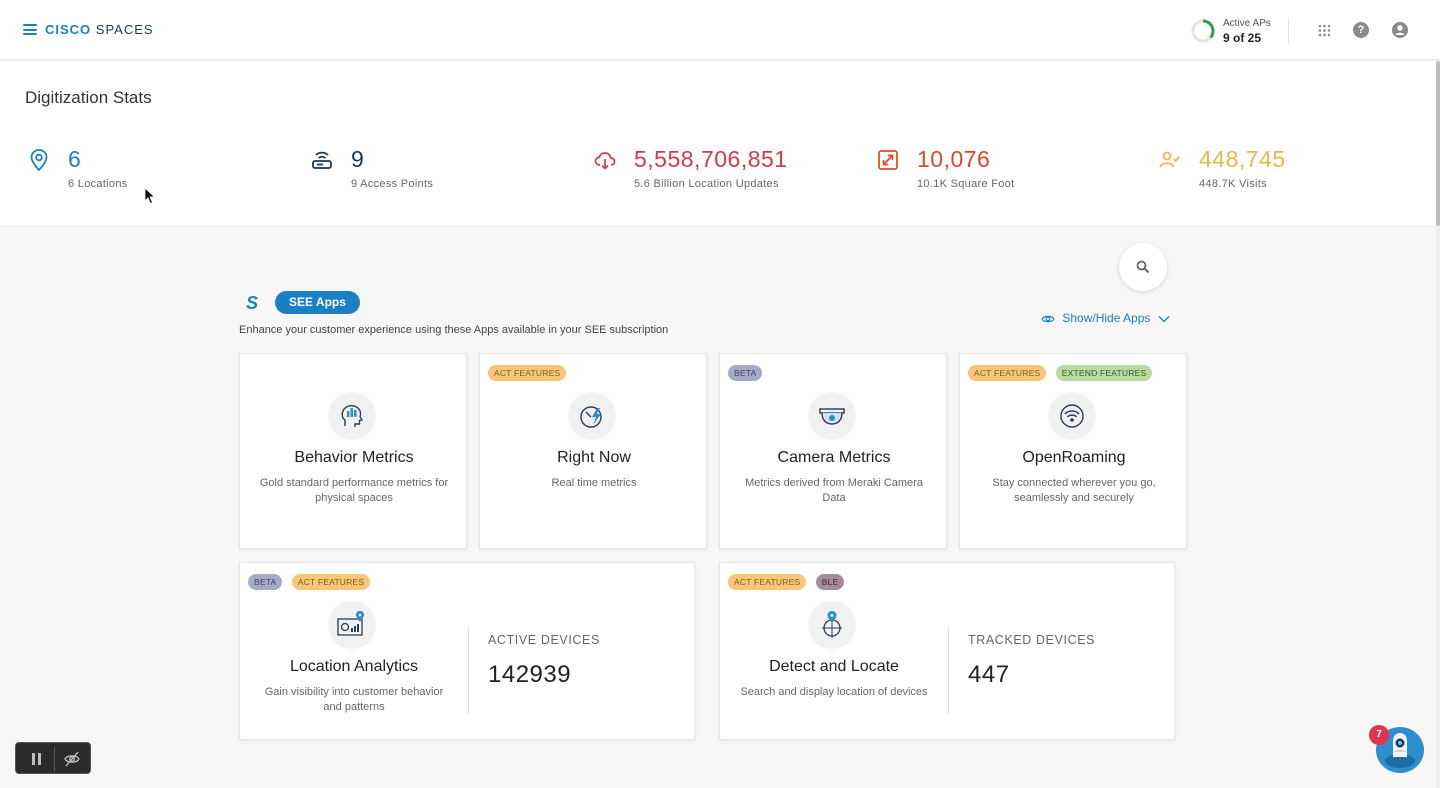  Describe the element at coordinates (1288, 31) in the screenshot. I see `header-divider` at that location.